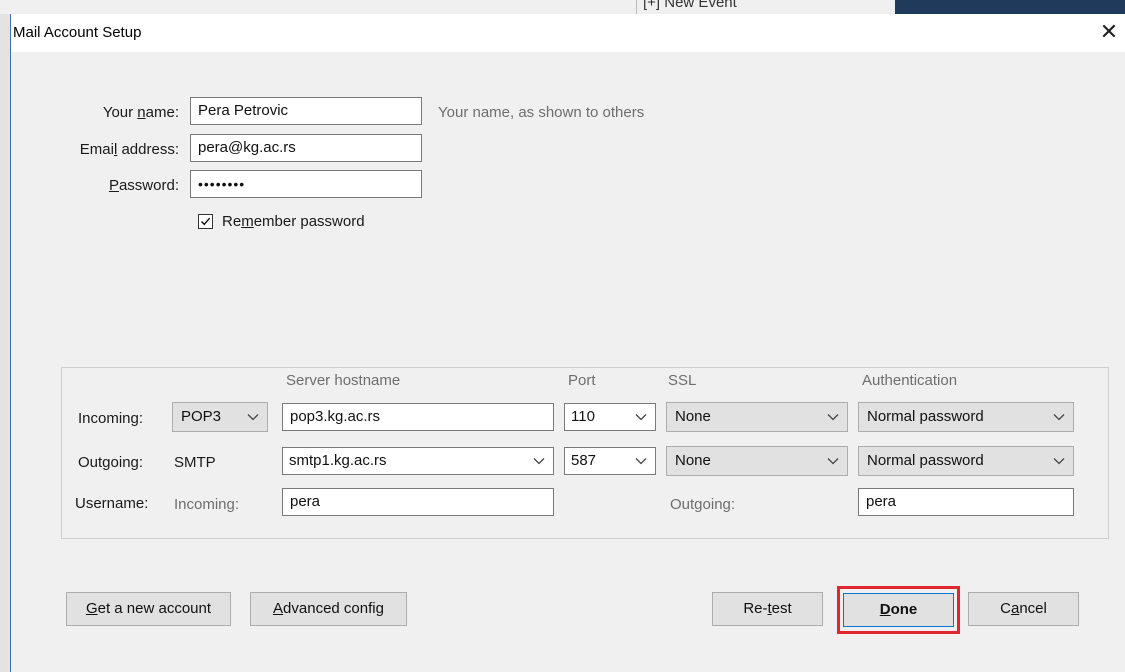 This screenshot has height=672, width=1125. Describe the element at coordinates (925, 416) in the screenshot. I see `incoming-auth-value: Normal password` at that location.